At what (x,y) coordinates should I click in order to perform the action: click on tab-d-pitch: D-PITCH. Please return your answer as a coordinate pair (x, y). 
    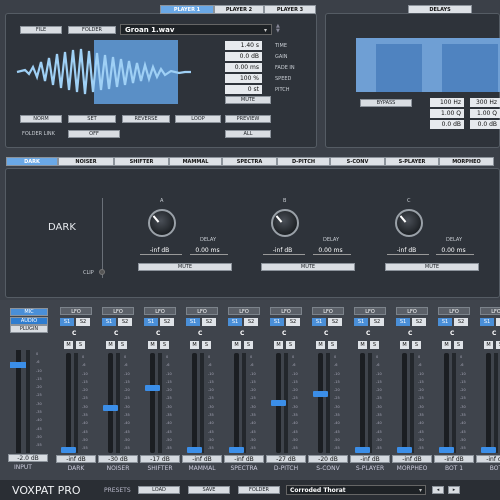
    Looking at the image, I should click on (303, 161).